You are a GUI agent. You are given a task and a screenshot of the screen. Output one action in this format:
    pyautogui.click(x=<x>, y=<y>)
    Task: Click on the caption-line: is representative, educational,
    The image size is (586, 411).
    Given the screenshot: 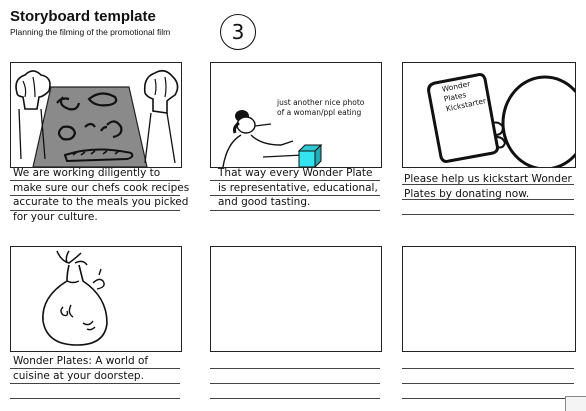 What is the action you would take?
    pyautogui.click(x=298, y=187)
    